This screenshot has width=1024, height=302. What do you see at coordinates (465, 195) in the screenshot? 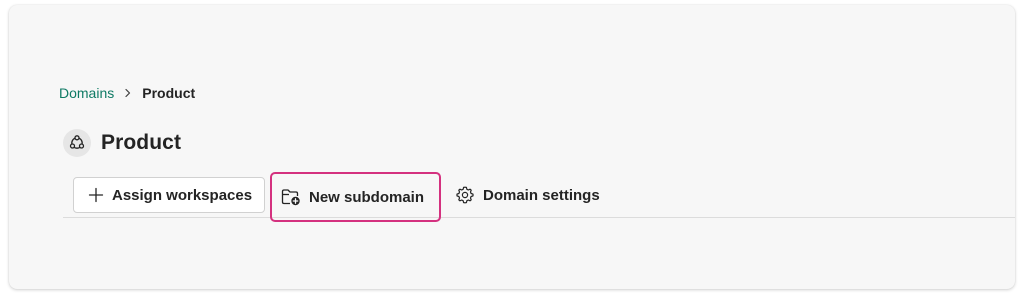
I see `gear-icon` at bounding box center [465, 195].